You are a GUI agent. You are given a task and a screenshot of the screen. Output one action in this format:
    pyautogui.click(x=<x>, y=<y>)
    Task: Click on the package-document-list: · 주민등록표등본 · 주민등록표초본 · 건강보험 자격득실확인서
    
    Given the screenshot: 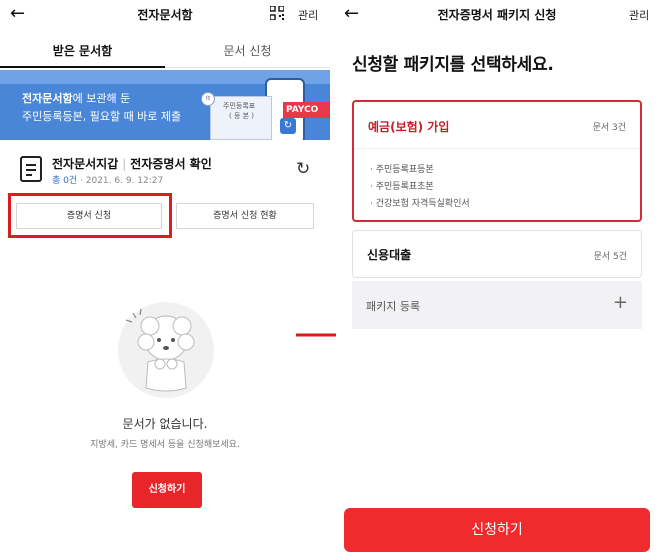 What is the action you would take?
    pyautogui.click(x=420, y=187)
    